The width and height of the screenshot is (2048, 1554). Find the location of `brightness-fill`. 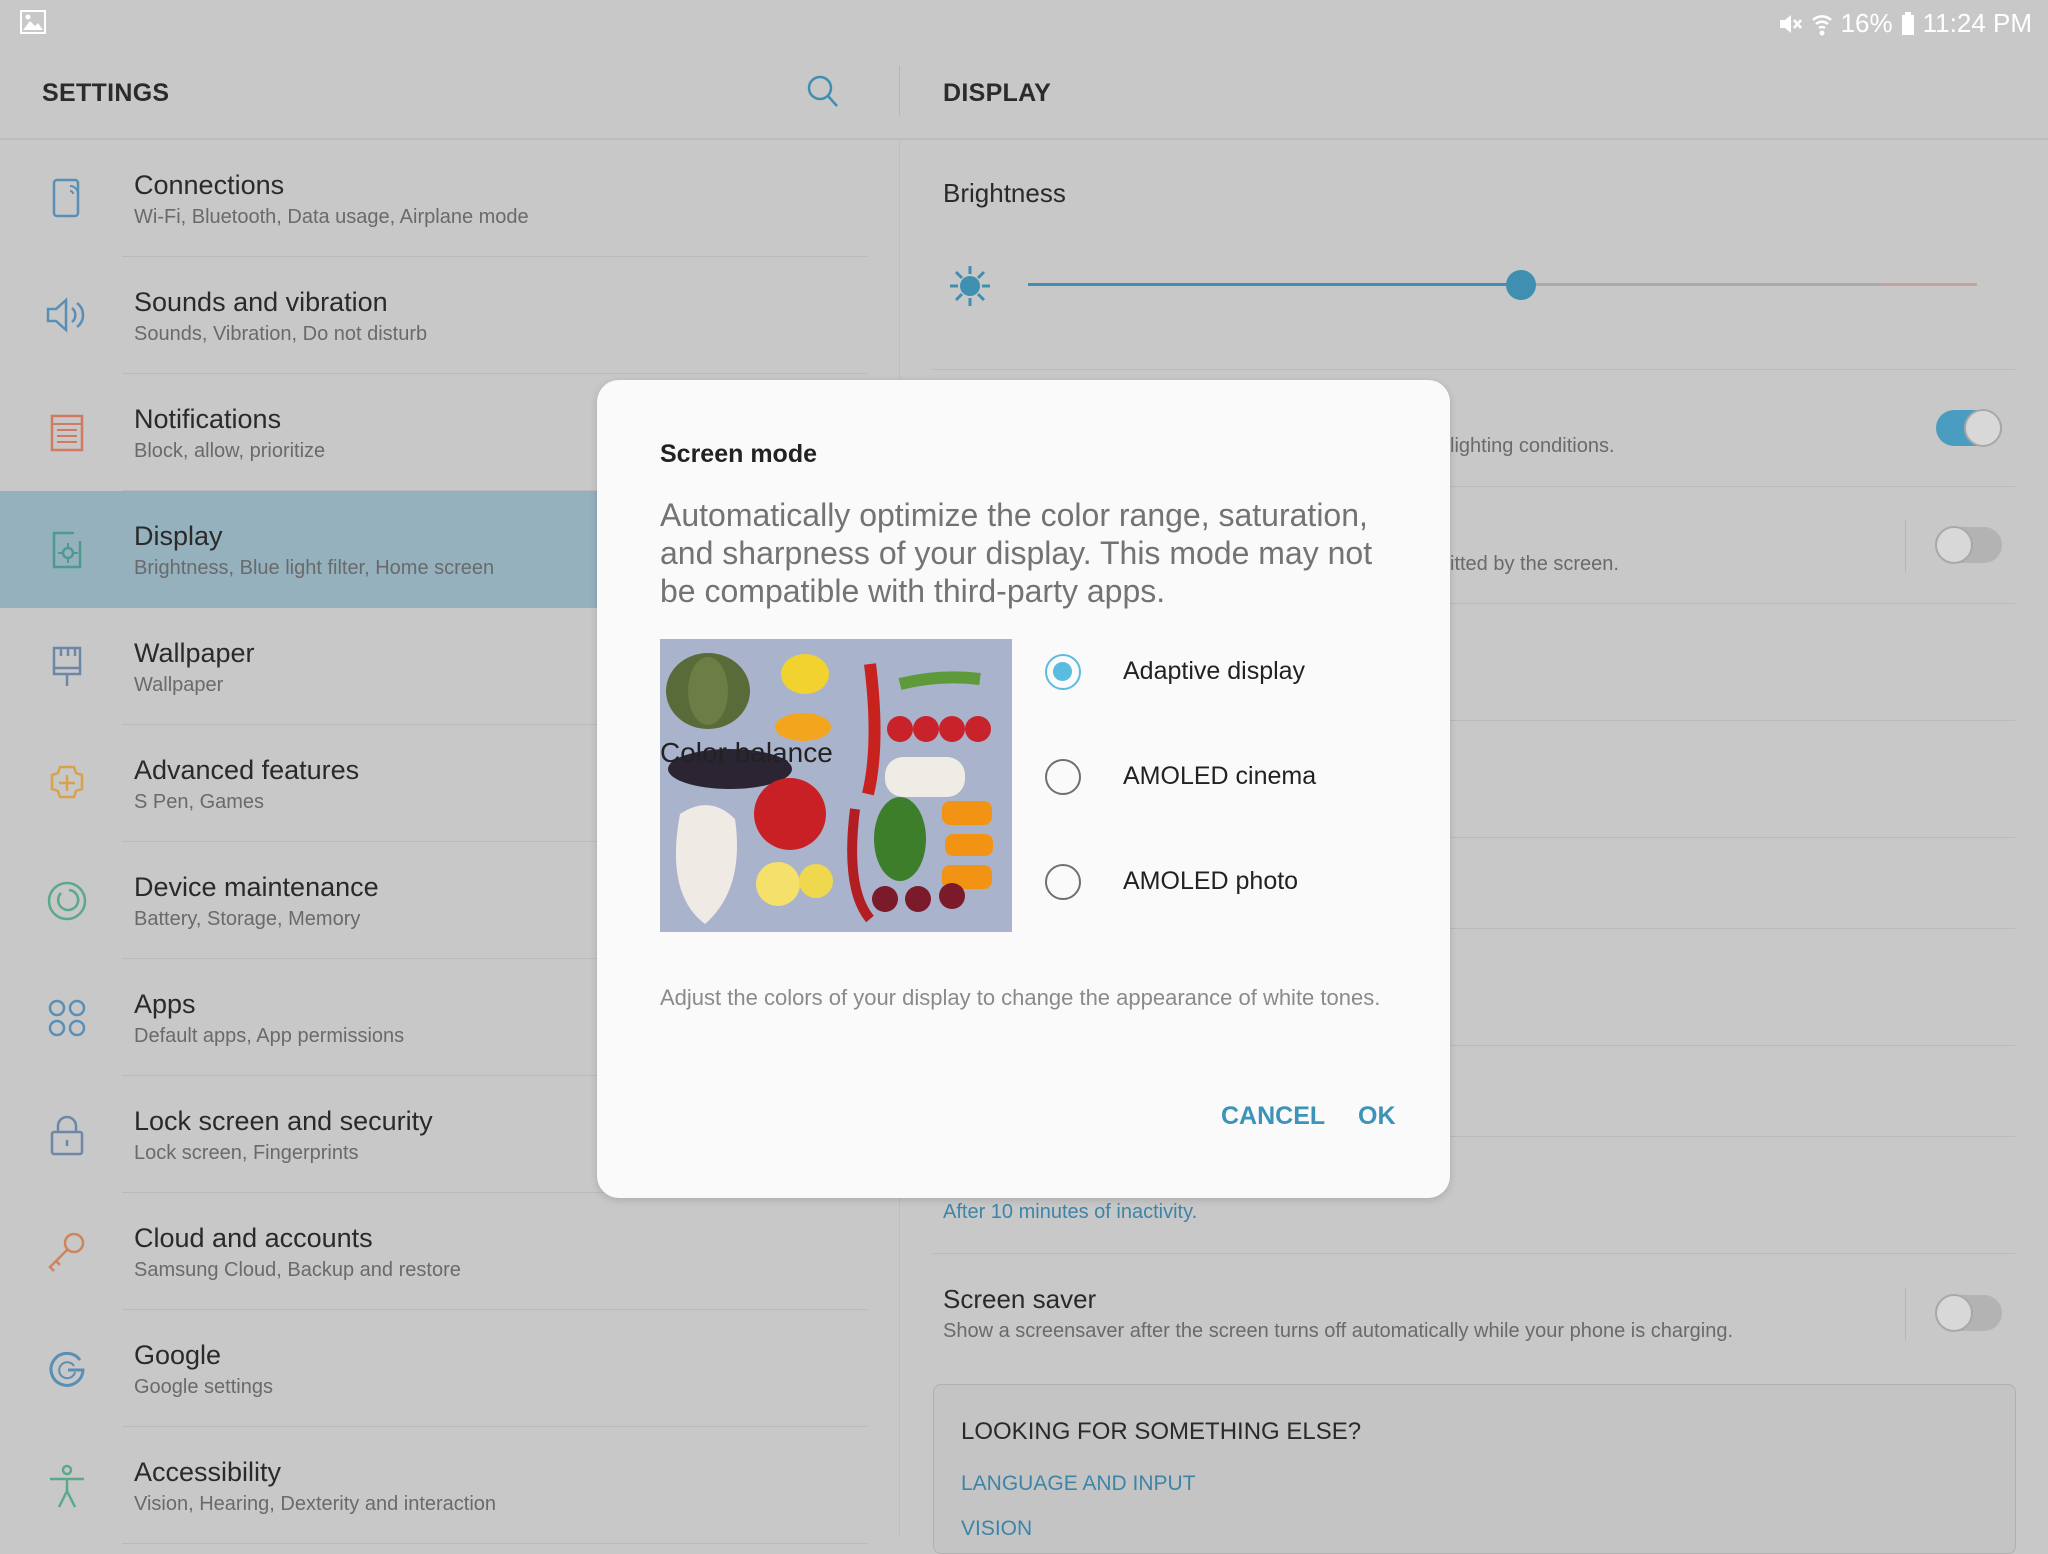

brightness-fill is located at coordinates (1275, 284).